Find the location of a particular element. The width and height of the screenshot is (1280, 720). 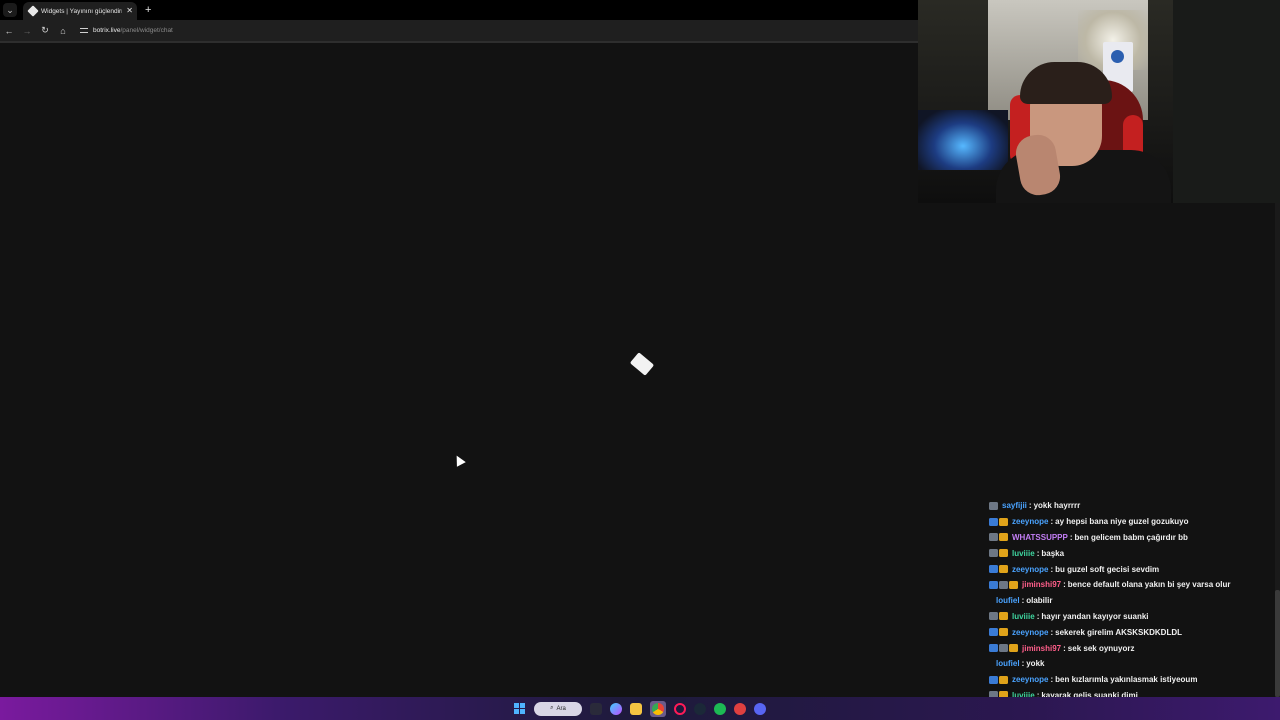

chat-message: luviiie: başka is located at coordinates (1131, 553).